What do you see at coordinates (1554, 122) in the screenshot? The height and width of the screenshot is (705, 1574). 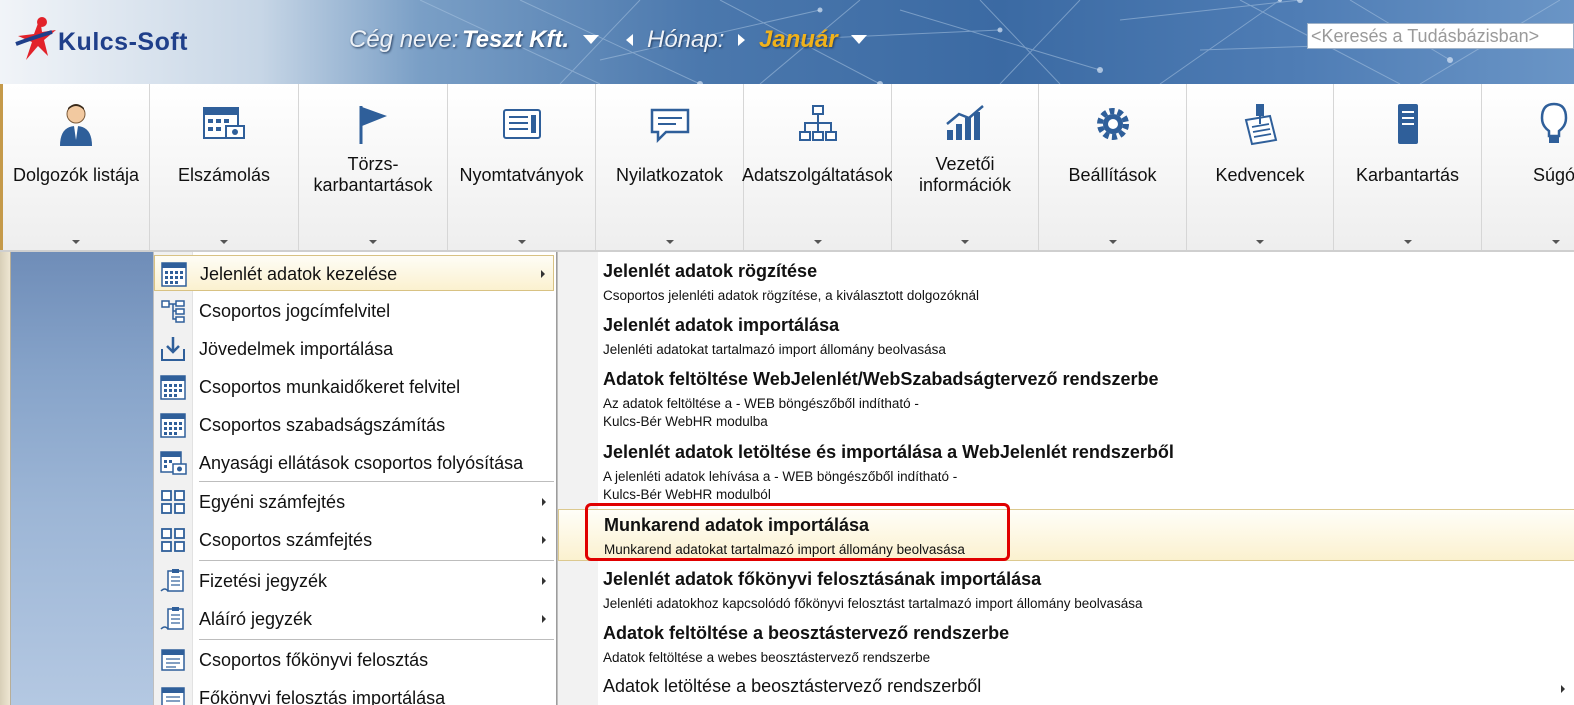 I see `lightbulb-icon` at bounding box center [1554, 122].